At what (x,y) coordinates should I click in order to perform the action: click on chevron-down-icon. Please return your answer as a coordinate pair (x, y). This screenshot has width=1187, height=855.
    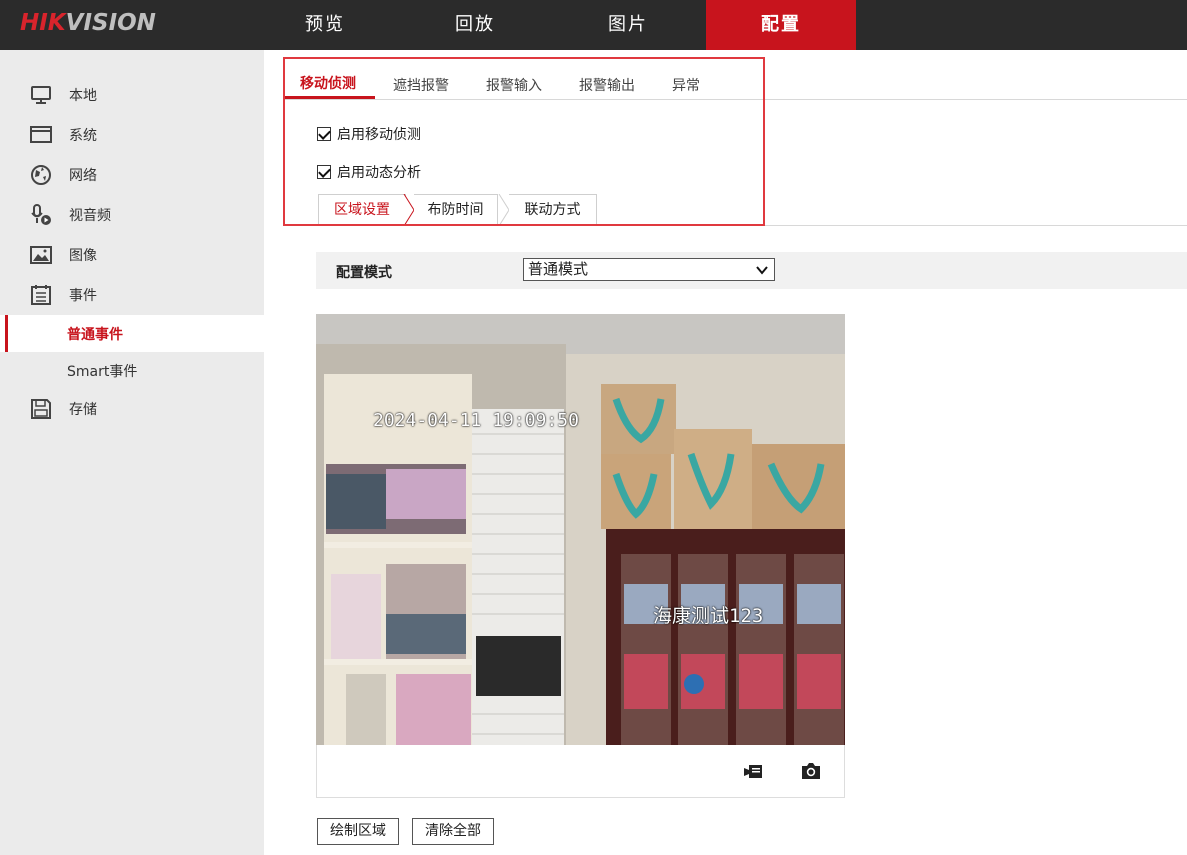
    Looking at the image, I should click on (762, 270).